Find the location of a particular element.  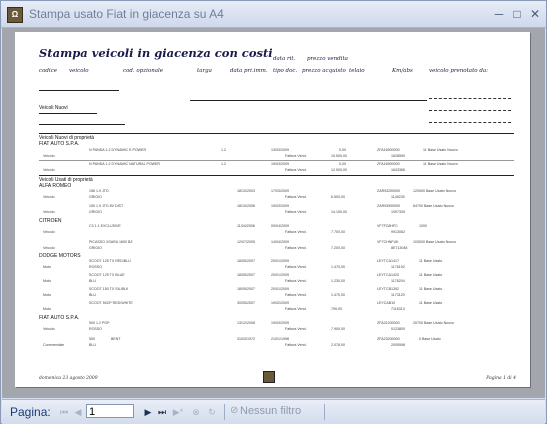

header-veicolo-prenotato: veicolo prenotato da: is located at coordinates (459, 71).